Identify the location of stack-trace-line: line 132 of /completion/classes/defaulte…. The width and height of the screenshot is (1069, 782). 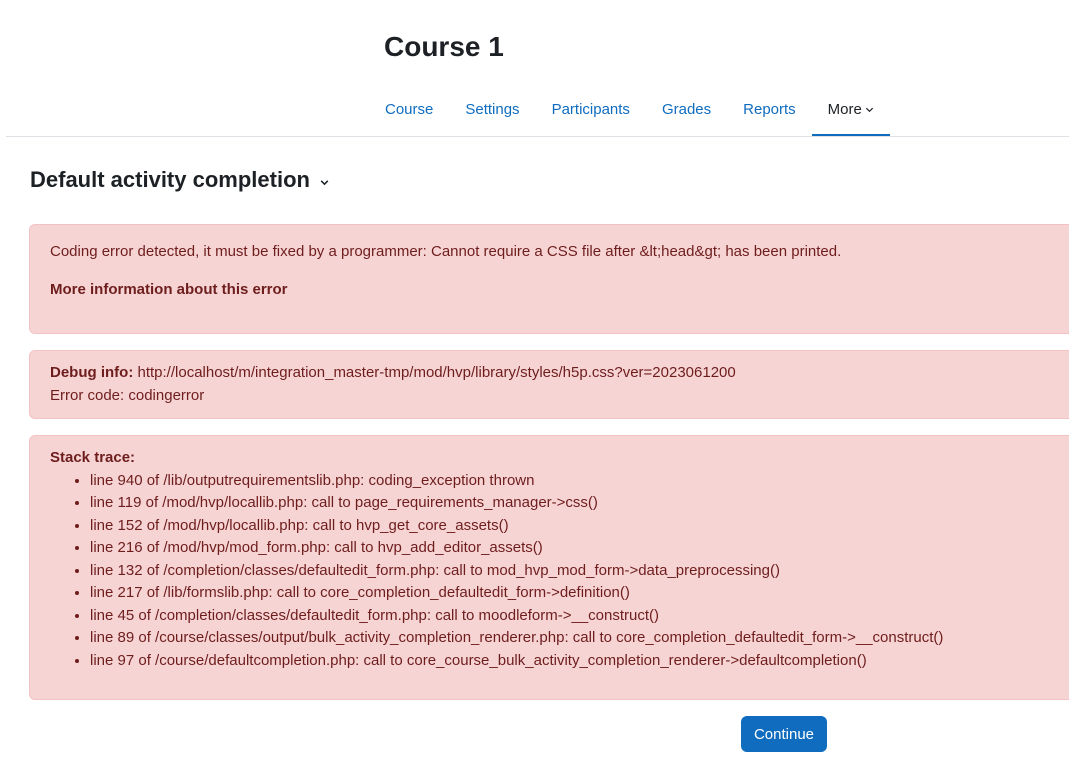
(579, 571).